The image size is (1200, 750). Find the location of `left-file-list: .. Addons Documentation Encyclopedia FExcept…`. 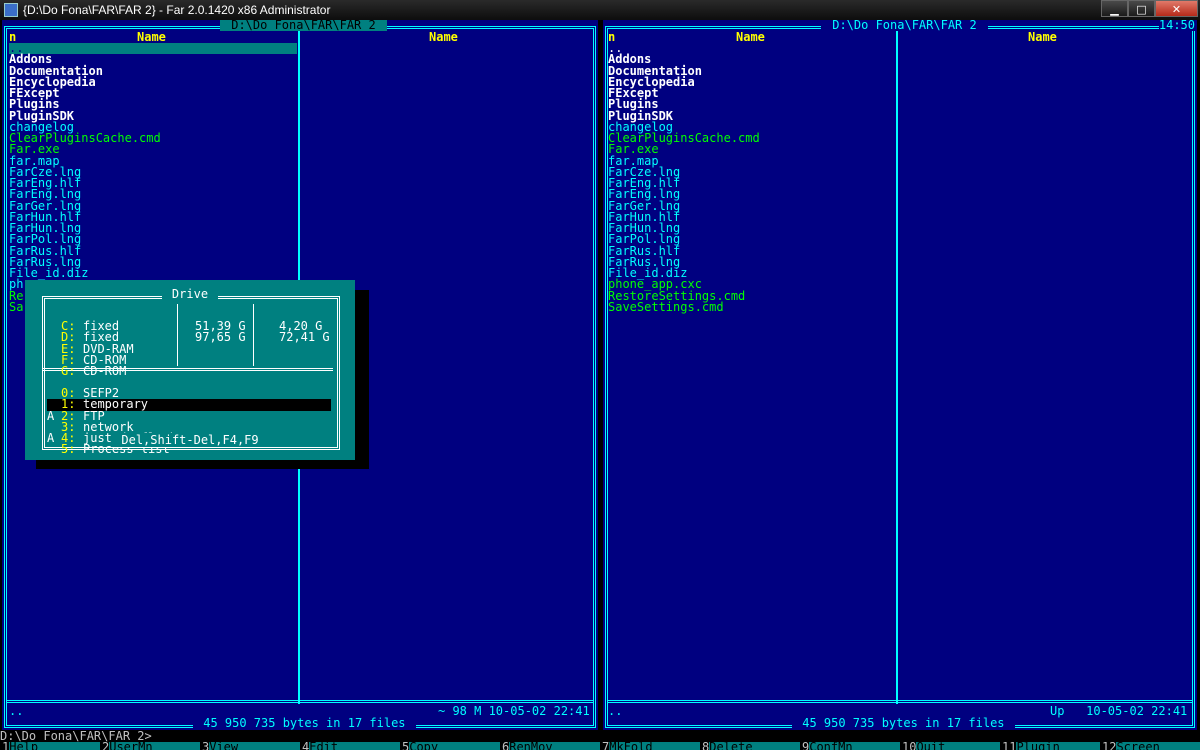

left-file-list: .. Addons Documentation Encyclopedia FExcept… is located at coordinates (153, 177).